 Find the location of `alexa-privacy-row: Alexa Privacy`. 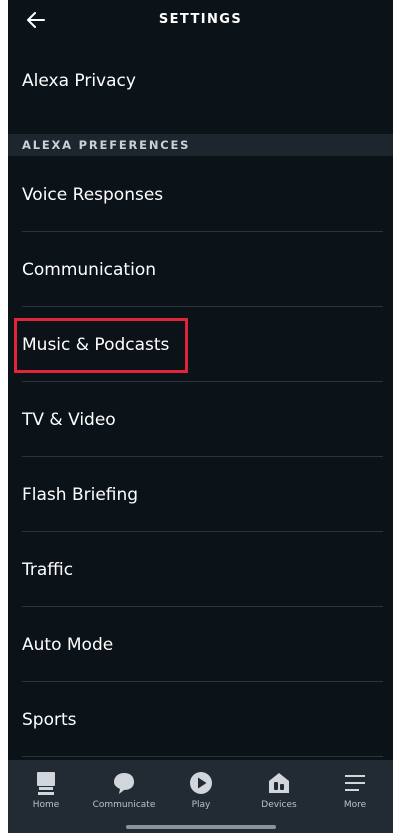

alexa-privacy-row: Alexa Privacy is located at coordinates (202, 81).